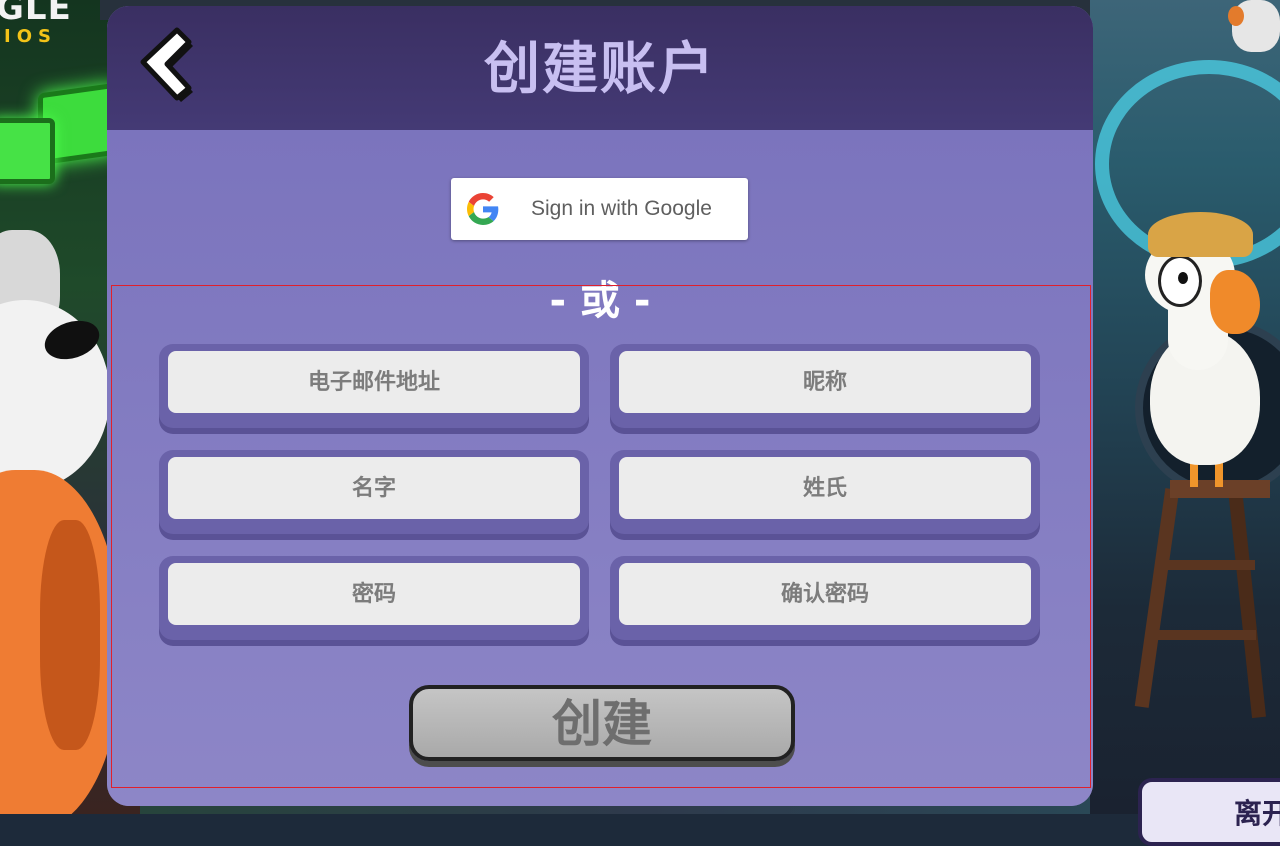  I want to click on leave-button-label: 离开, so click(1257, 813).